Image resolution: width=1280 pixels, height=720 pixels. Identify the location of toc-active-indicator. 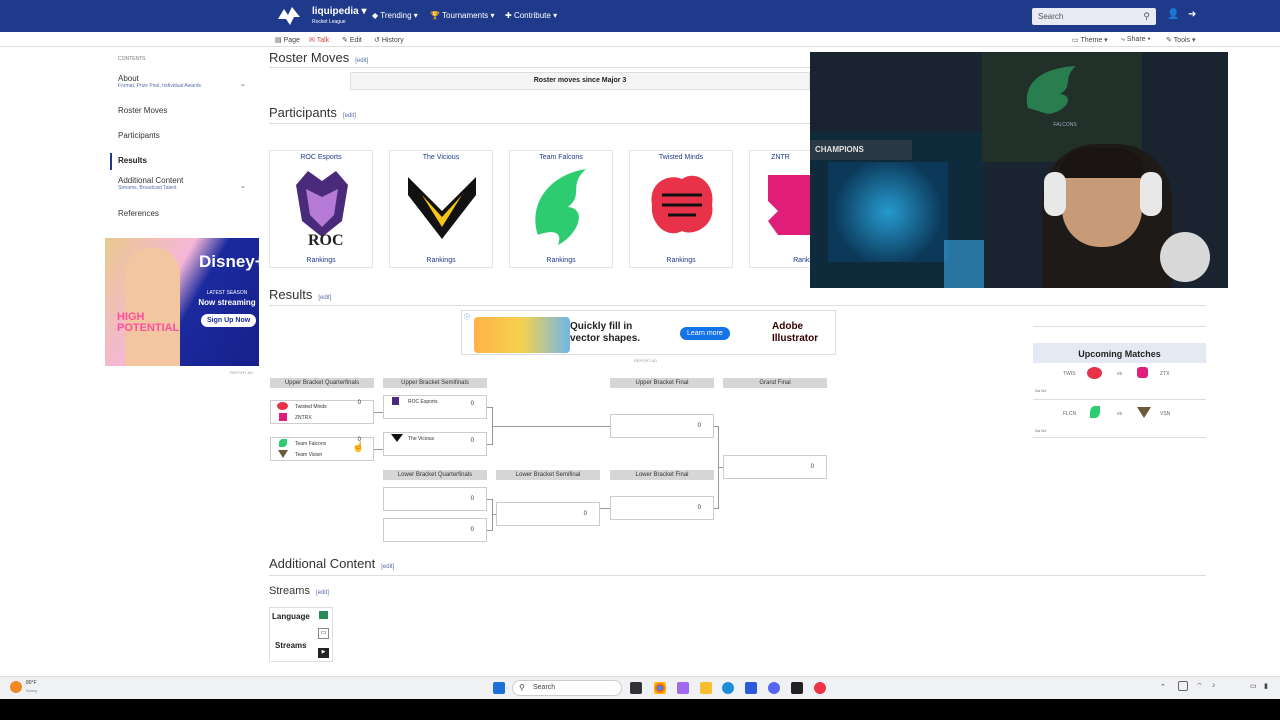
(111, 161).